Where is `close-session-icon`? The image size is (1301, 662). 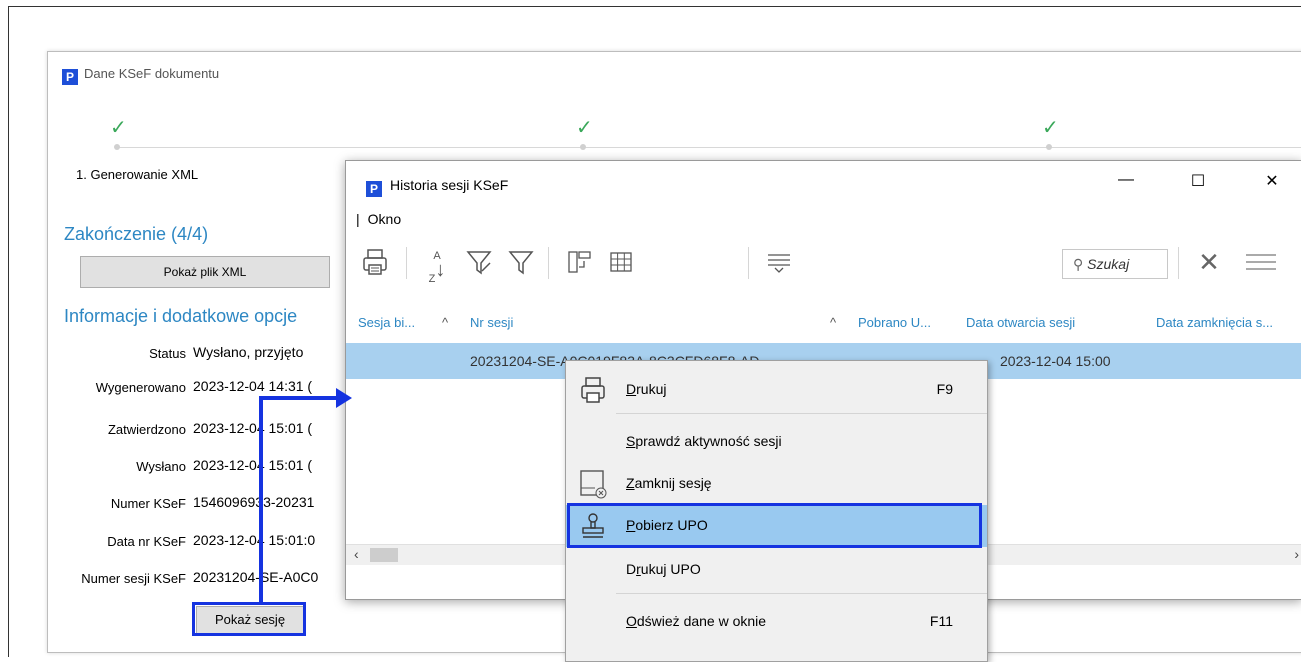
close-session-icon is located at coordinates (593, 484).